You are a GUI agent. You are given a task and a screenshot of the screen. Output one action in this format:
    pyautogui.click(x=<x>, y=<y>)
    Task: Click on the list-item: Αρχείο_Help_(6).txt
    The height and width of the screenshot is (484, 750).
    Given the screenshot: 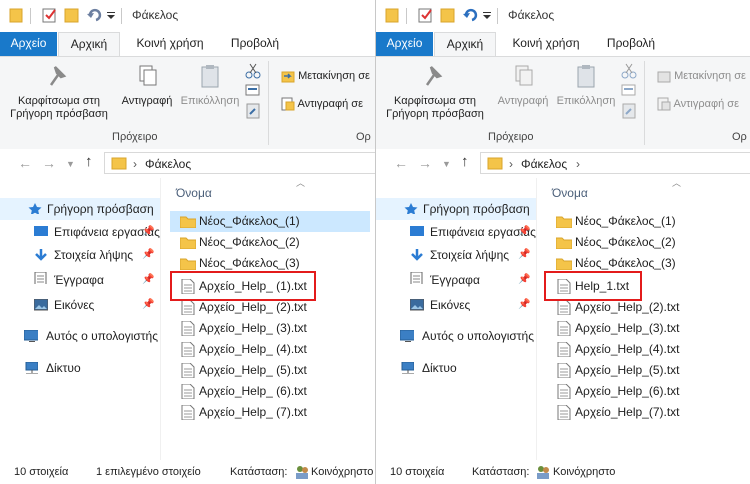 What is the action you would take?
    pyautogui.click(x=646, y=391)
    